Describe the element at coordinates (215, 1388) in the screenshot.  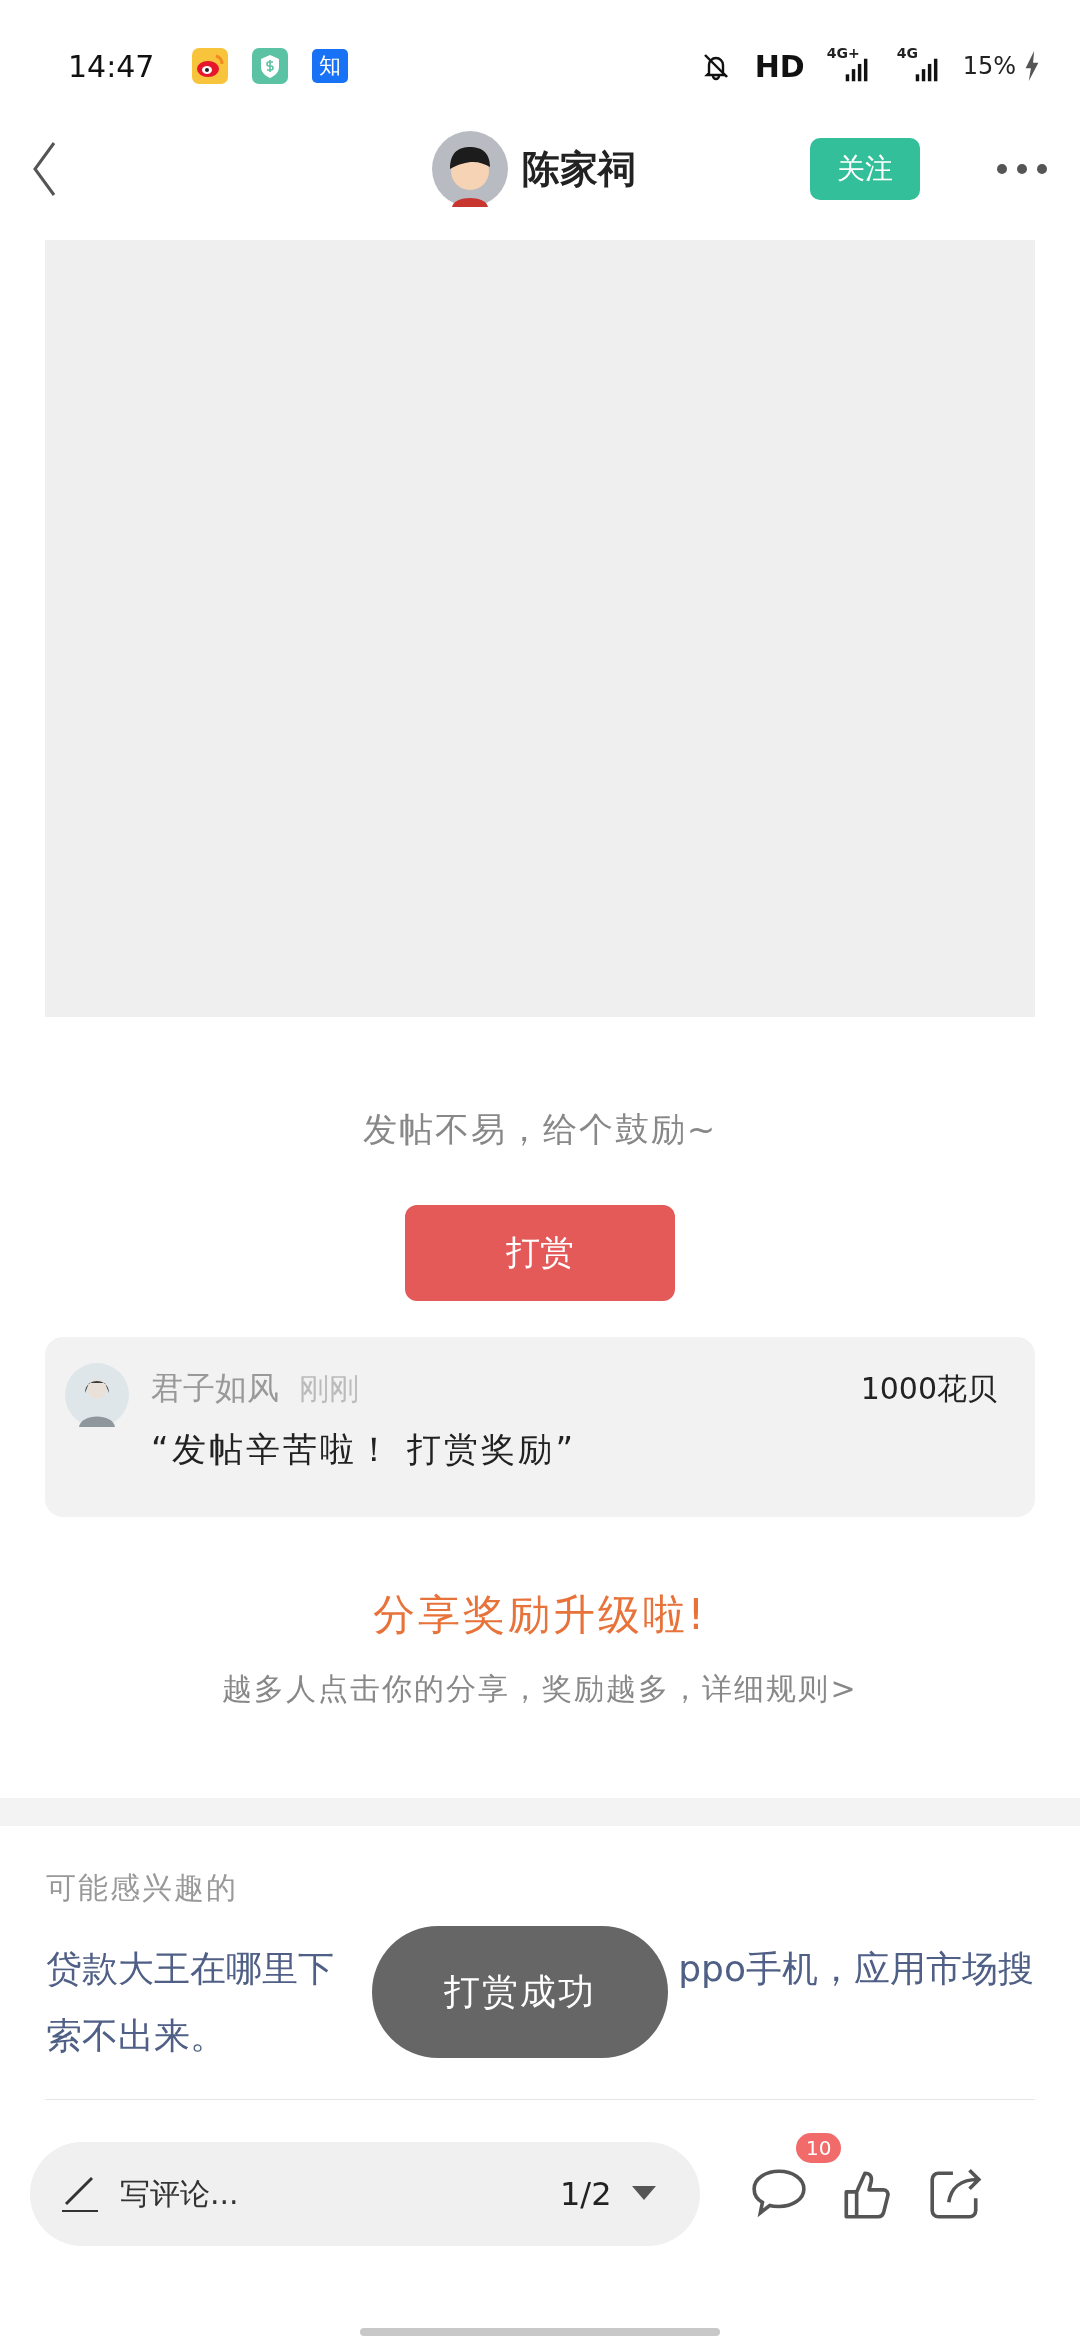
I see `reward-user: 君子如风` at that location.